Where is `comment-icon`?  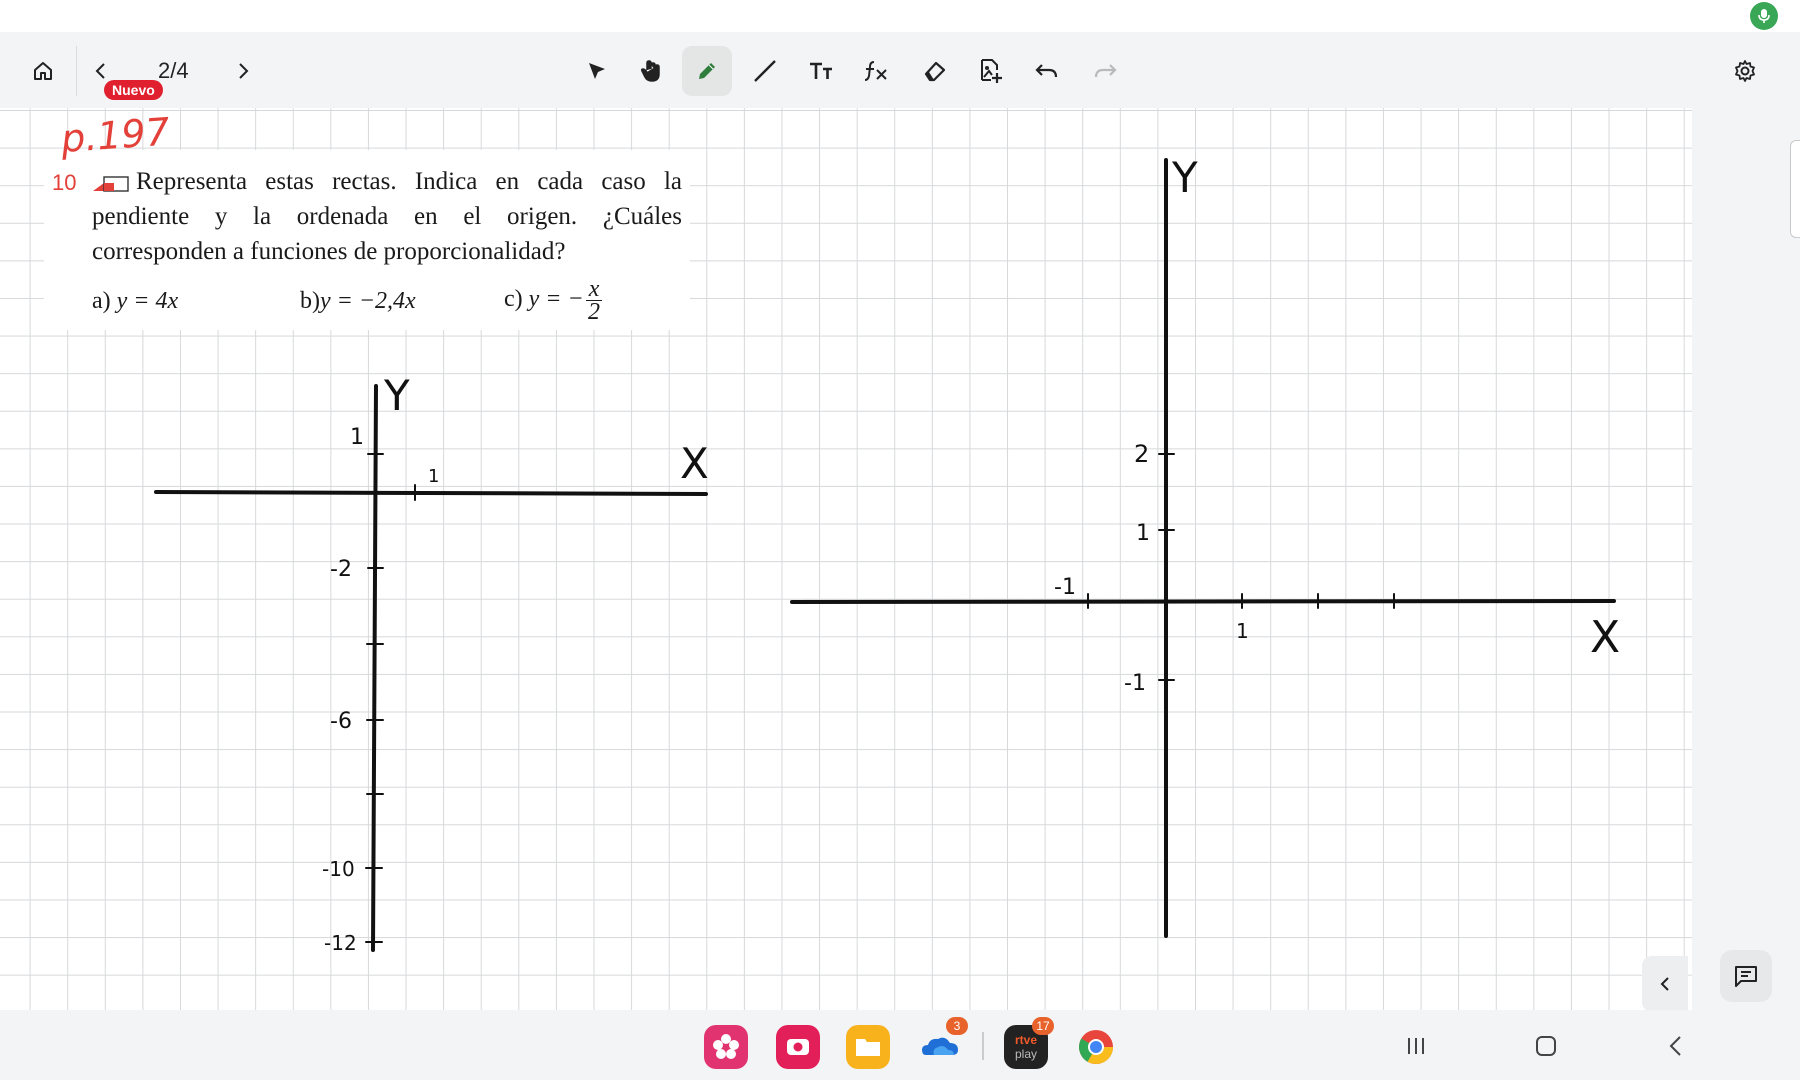 comment-icon is located at coordinates (1746, 976).